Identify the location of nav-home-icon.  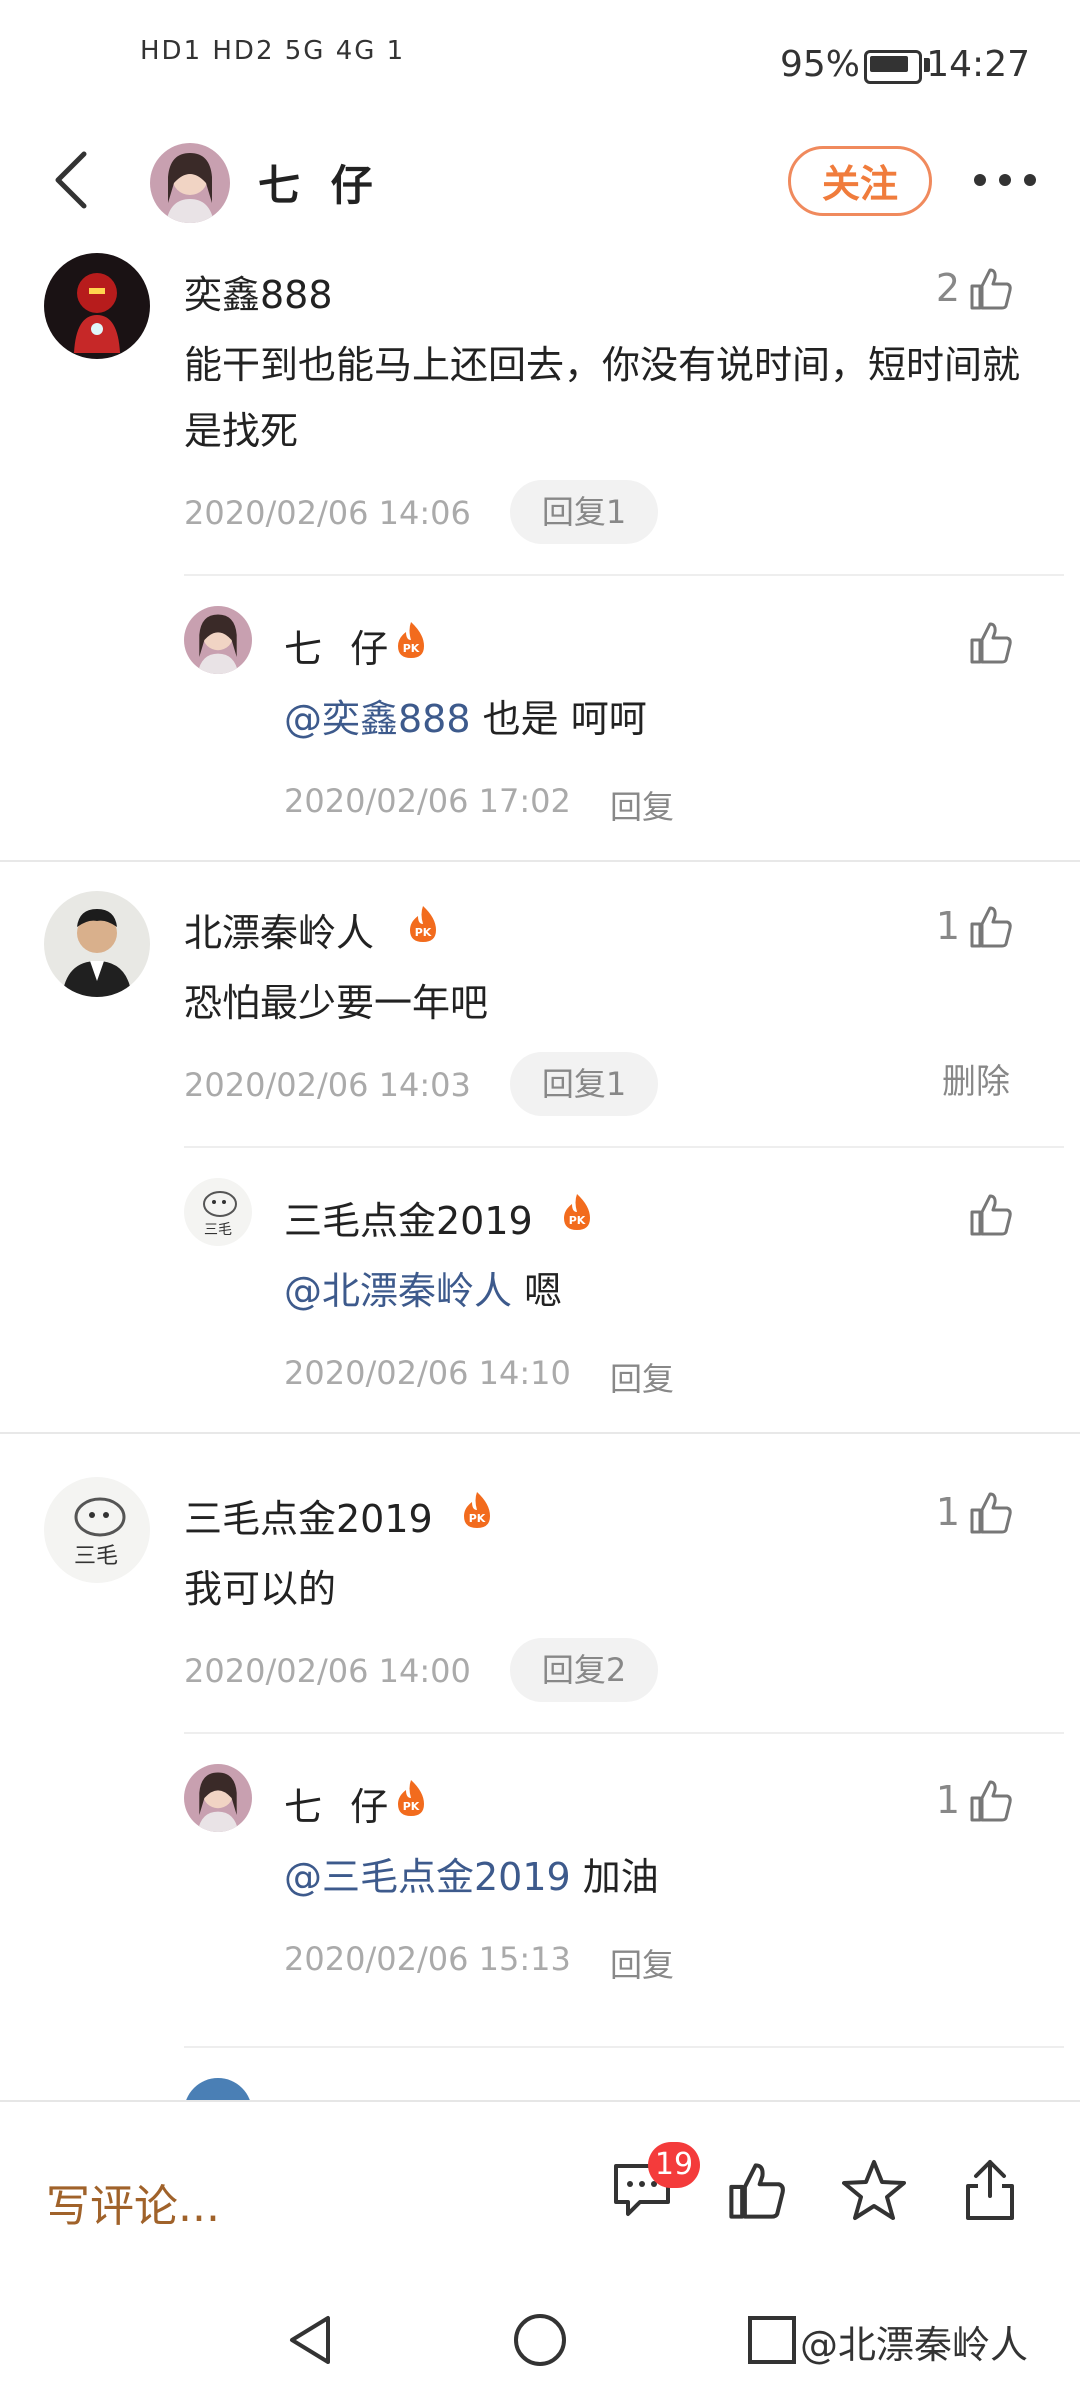
(540, 2340).